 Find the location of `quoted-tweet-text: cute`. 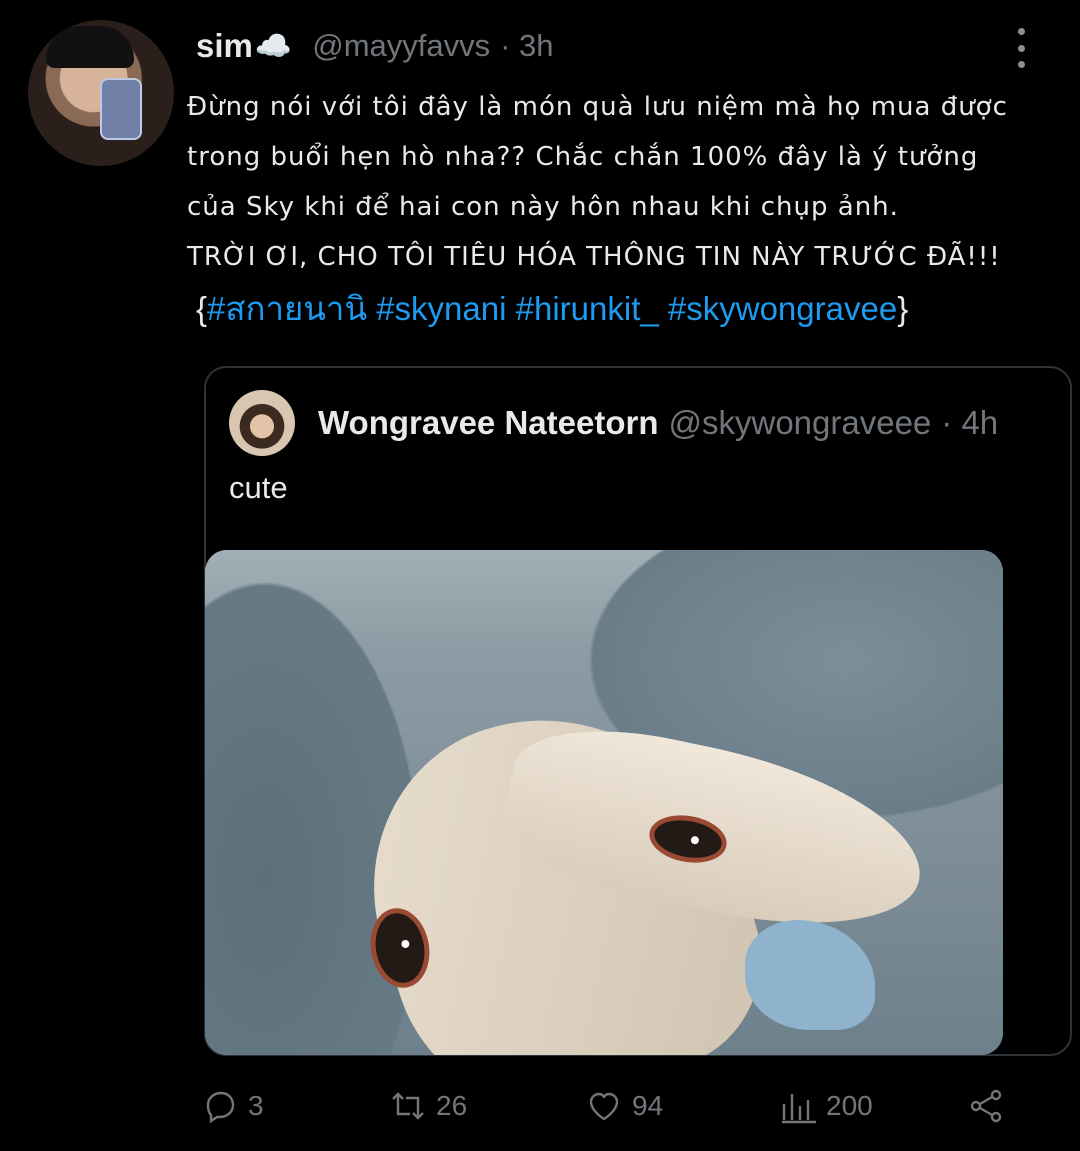

quoted-tweet-text: cute is located at coordinates (258, 487).